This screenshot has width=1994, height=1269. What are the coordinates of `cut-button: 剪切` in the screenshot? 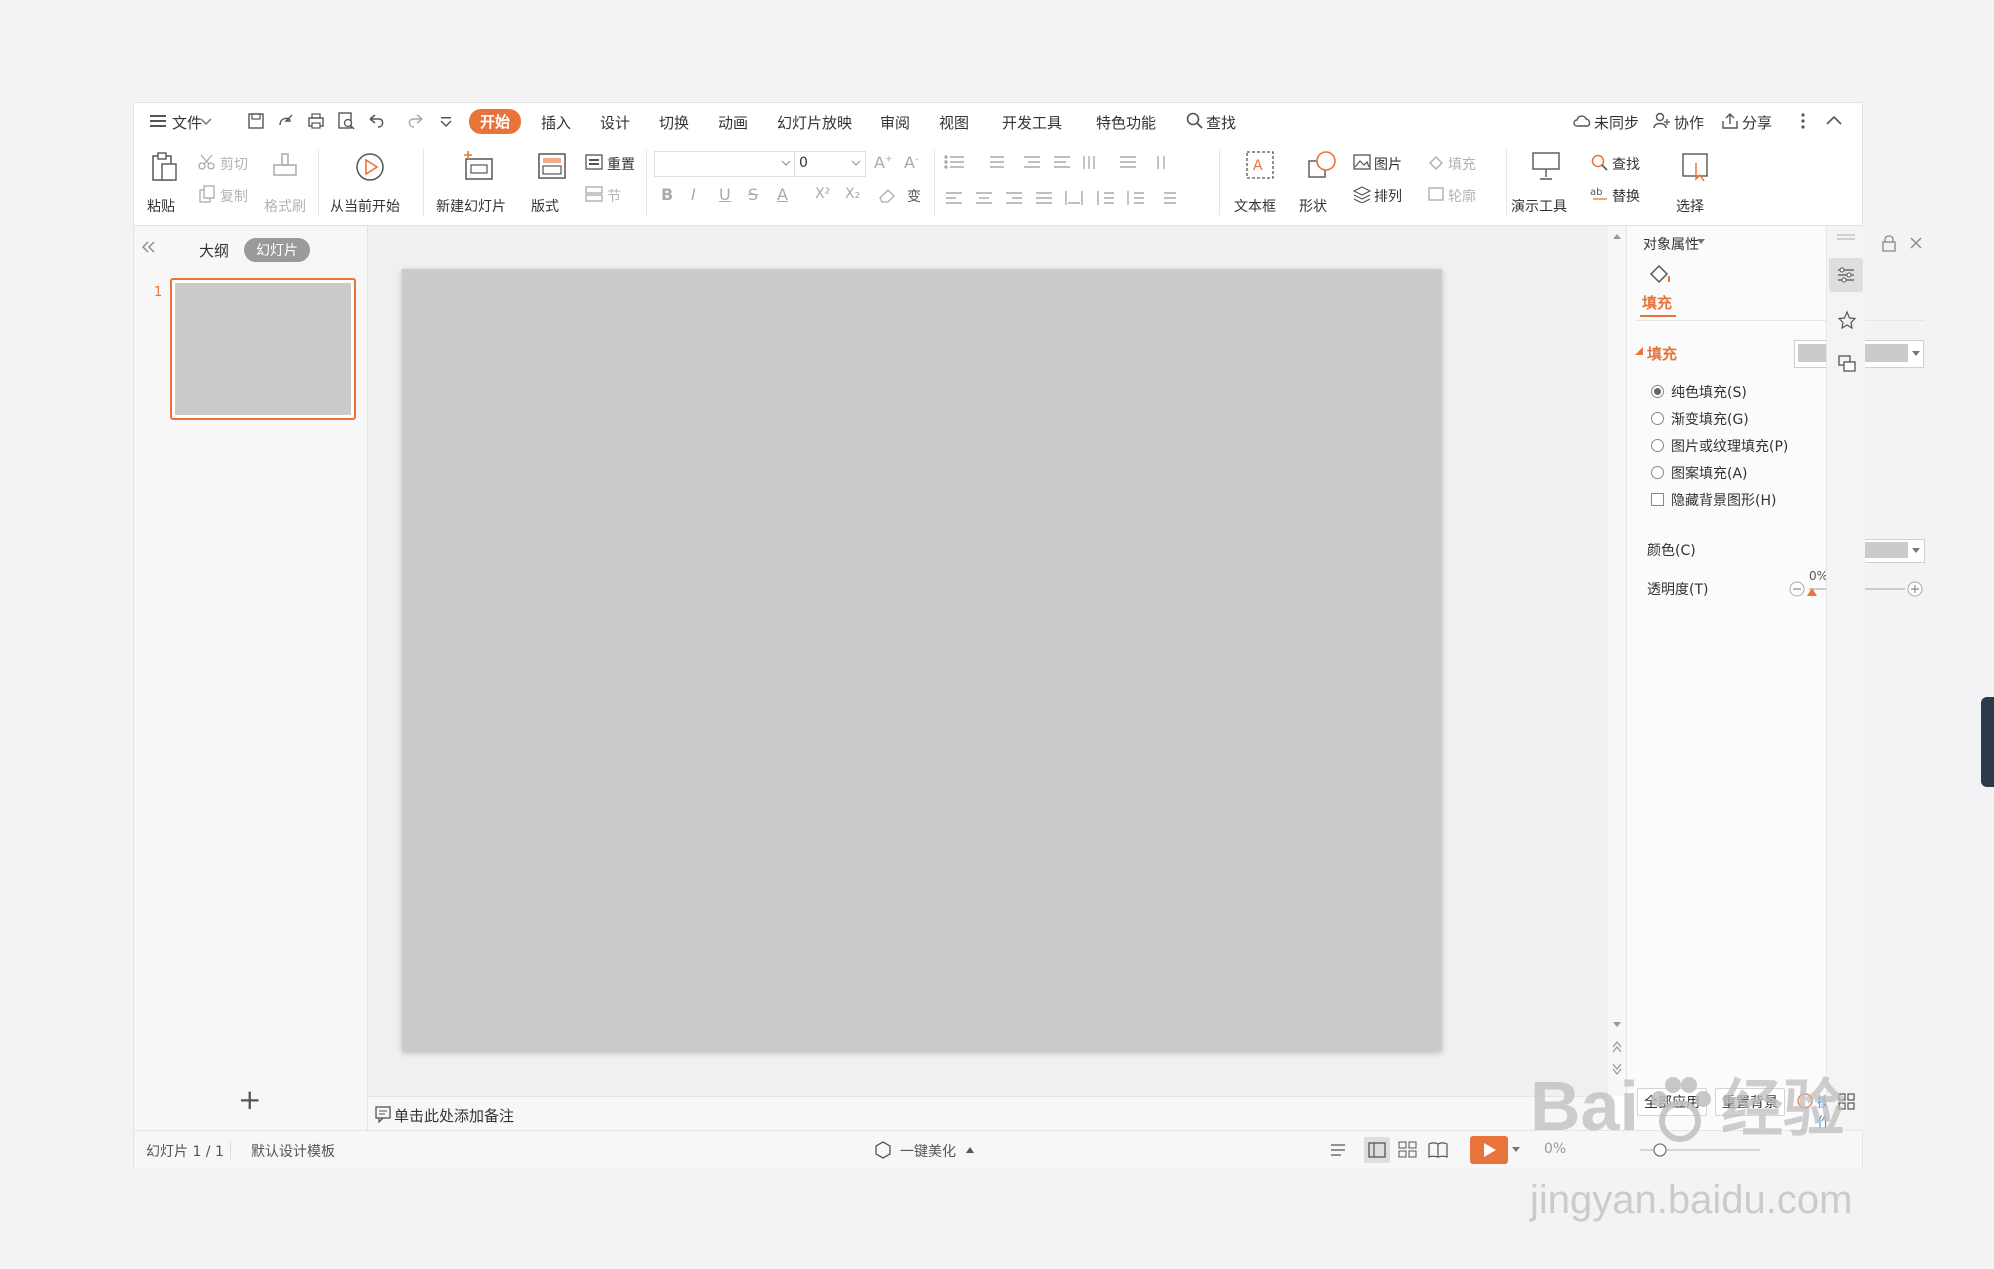 It's located at (234, 164).